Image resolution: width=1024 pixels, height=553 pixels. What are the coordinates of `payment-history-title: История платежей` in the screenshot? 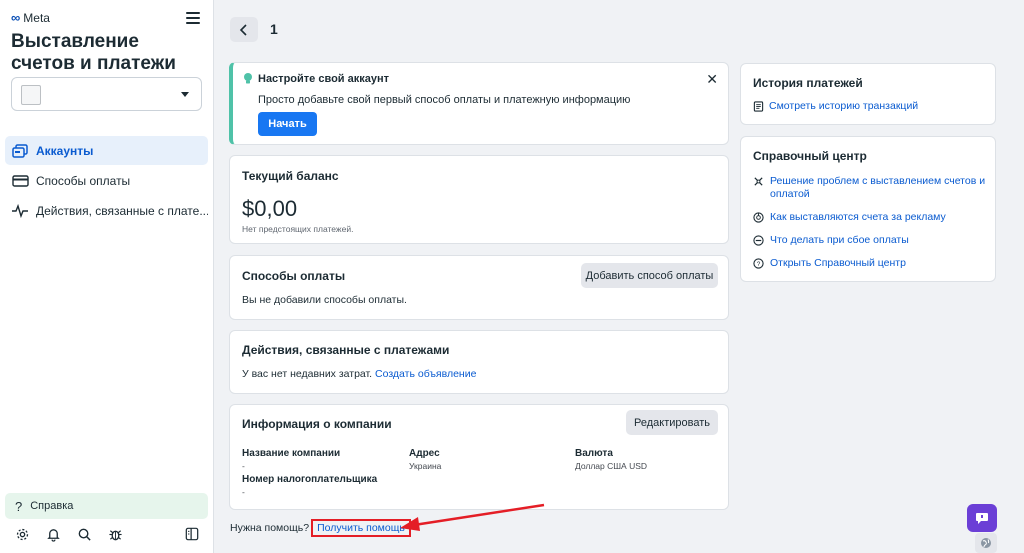 It's located at (808, 83).